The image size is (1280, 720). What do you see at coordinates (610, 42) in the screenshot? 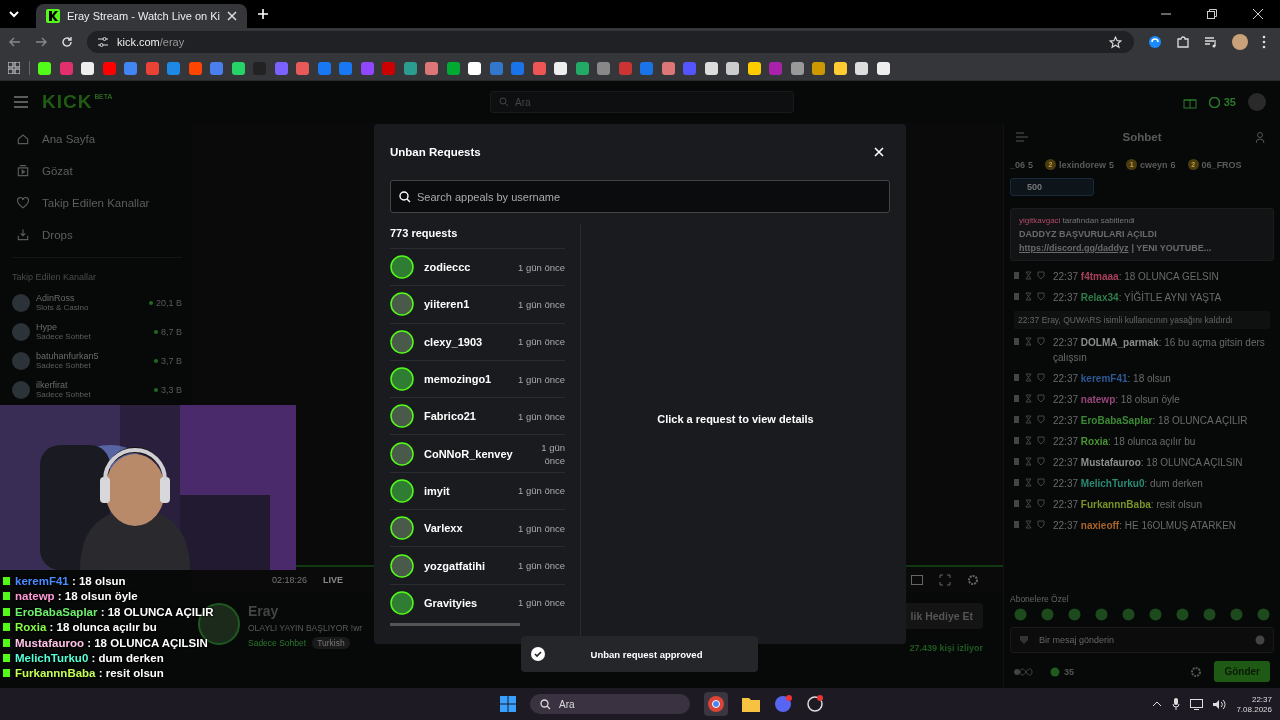
I see `address-field: kick.com/eray` at bounding box center [610, 42].